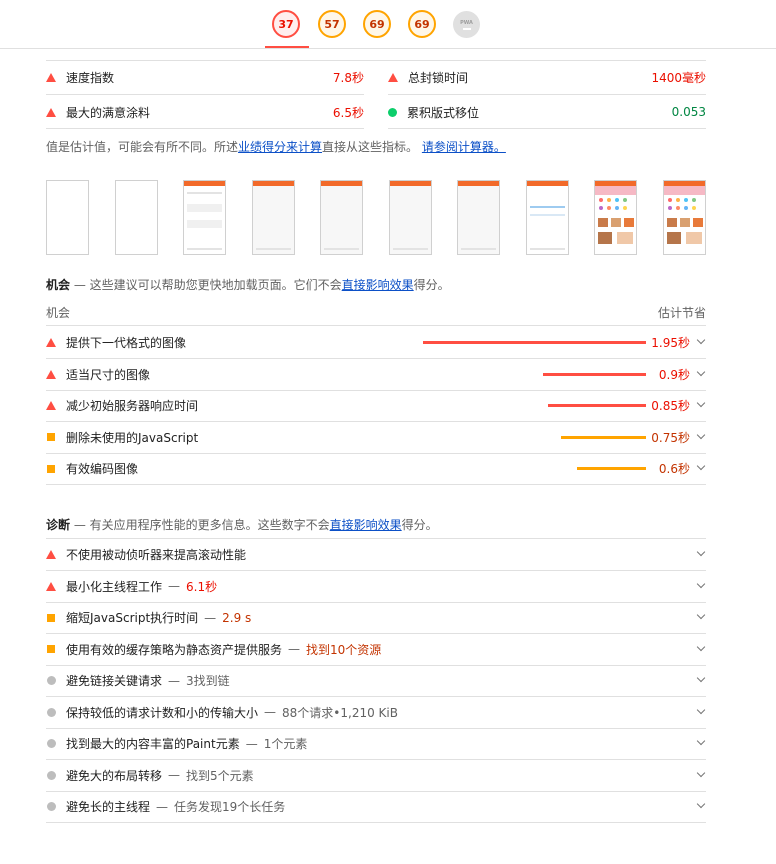 Image resolution: width=776 pixels, height=864 pixels. Describe the element at coordinates (670, 406) in the screenshot. I see `estimated-savings: 0.85秒` at that location.